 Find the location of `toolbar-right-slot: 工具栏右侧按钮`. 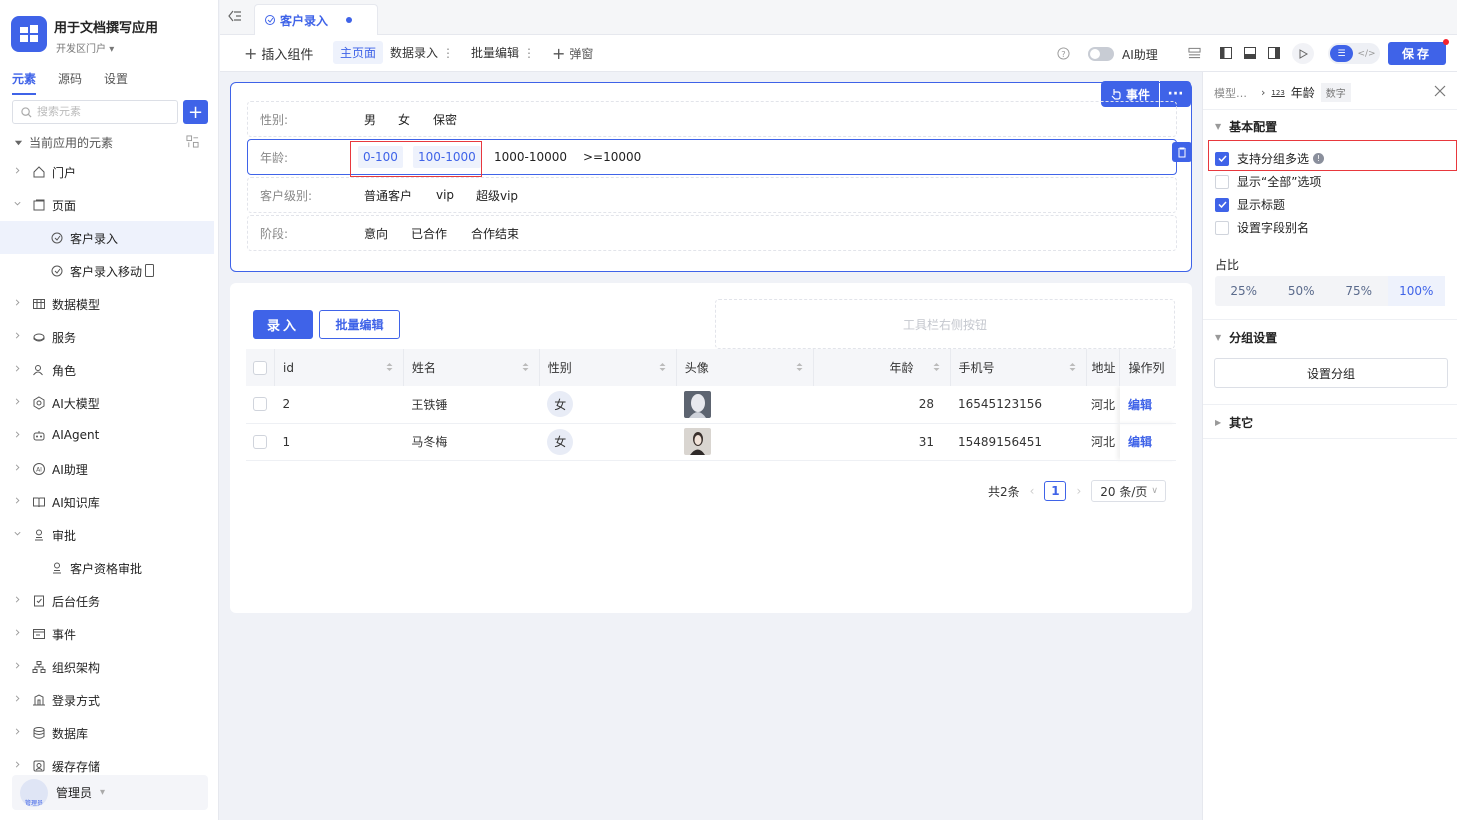

toolbar-right-slot: 工具栏右侧按钮 is located at coordinates (945, 324).